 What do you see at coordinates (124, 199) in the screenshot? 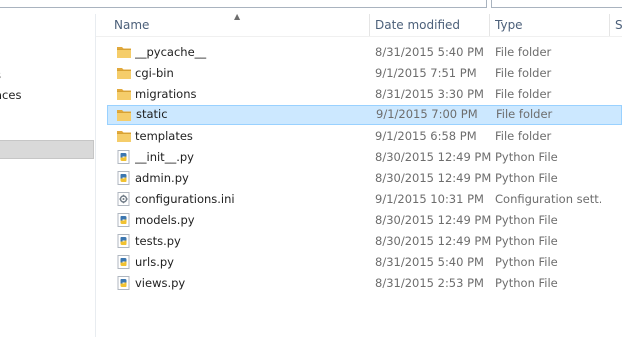
I see `config-file-icon` at bounding box center [124, 199].